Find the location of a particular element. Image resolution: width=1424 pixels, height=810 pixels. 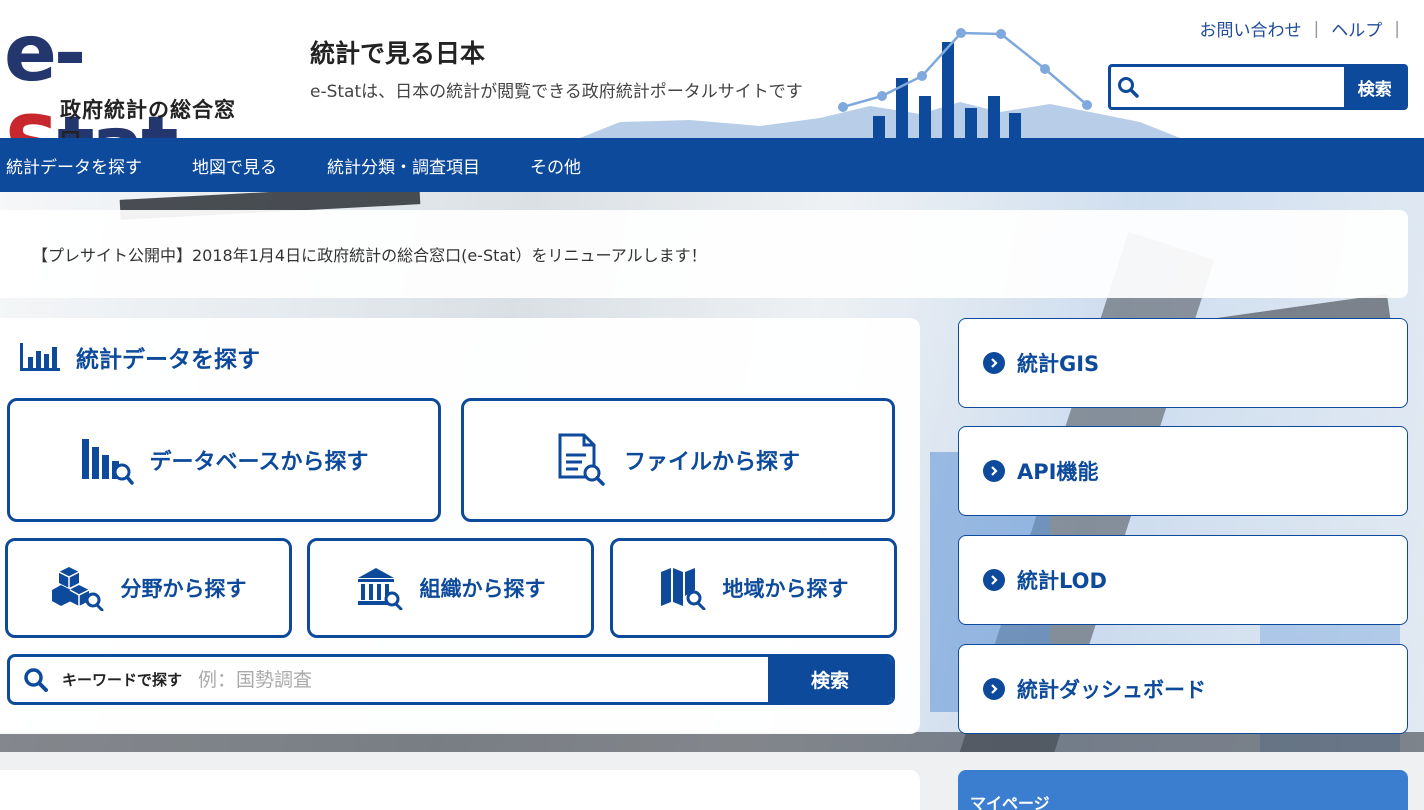

keyword-search-input is located at coordinates (483, 679).